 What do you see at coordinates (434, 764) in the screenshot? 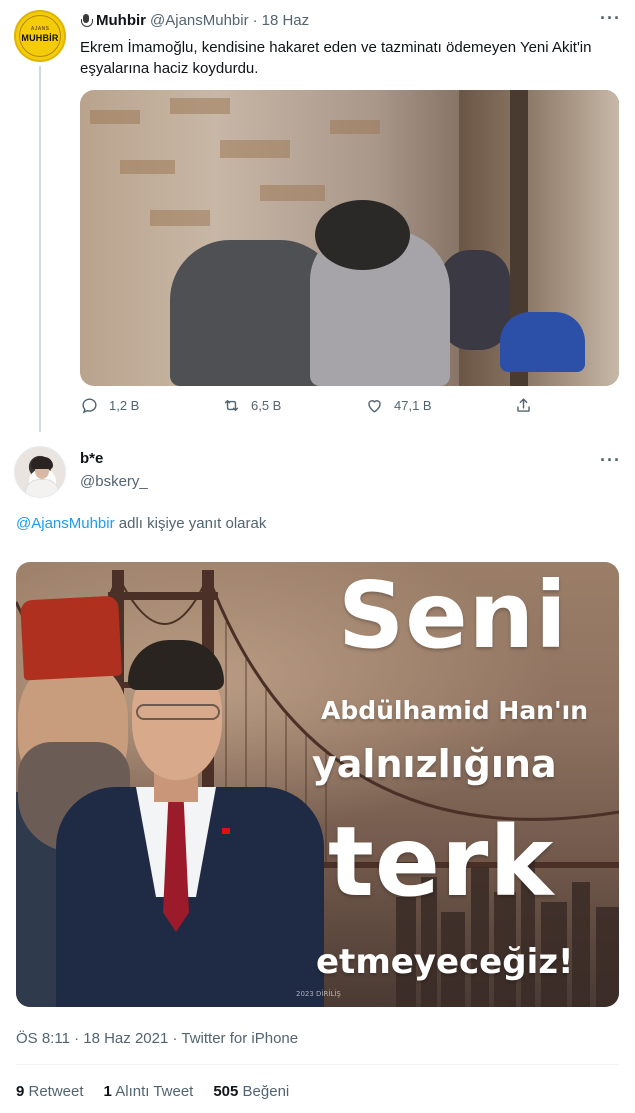
I see `poster-line-3: yalnızlığına` at bounding box center [434, 764].